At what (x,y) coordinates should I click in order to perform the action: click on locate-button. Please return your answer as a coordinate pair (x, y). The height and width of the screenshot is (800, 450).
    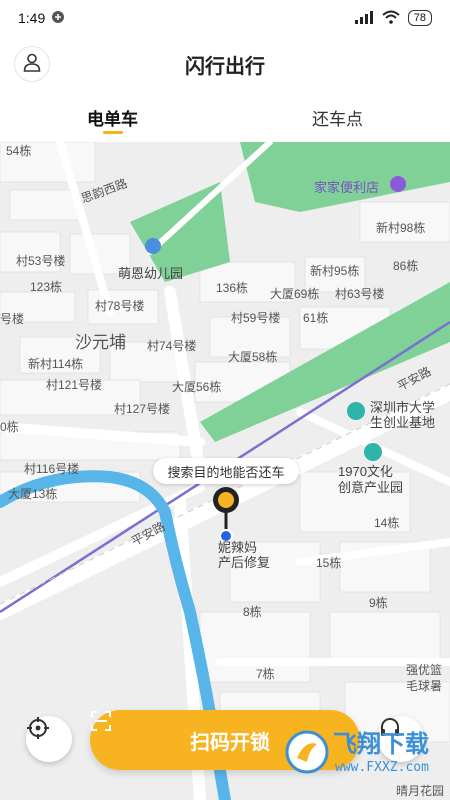
    Looking at the image, I should click on (49, 739).